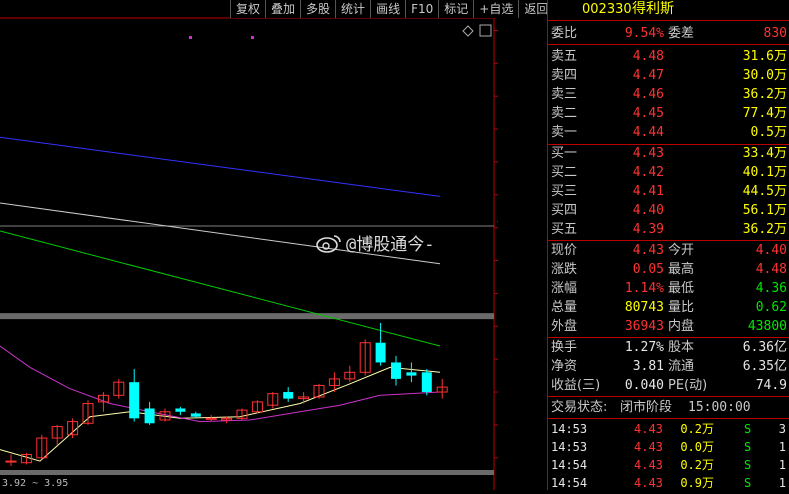  I want to click on ask-row: 卖四 4.47 30.0万, so click(668, 75).